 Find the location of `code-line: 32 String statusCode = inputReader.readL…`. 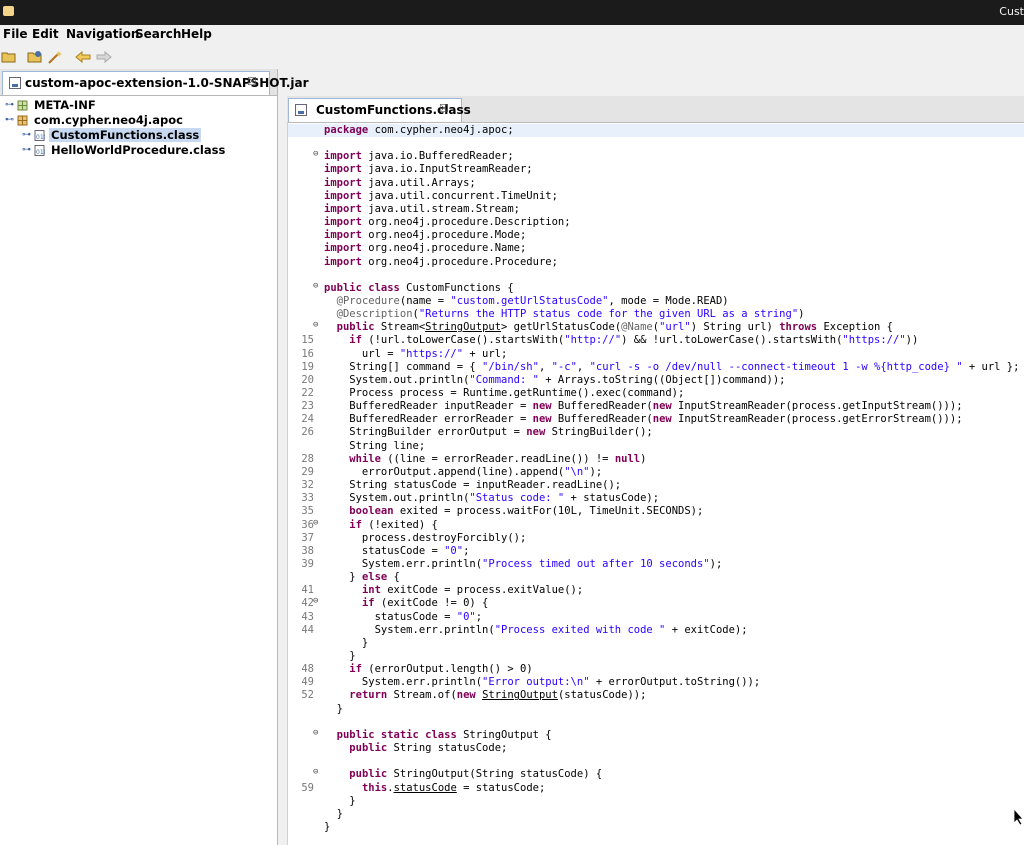

code-line: 32 String statusCode = inputReader.readL… is located at coordinates (656, 485).